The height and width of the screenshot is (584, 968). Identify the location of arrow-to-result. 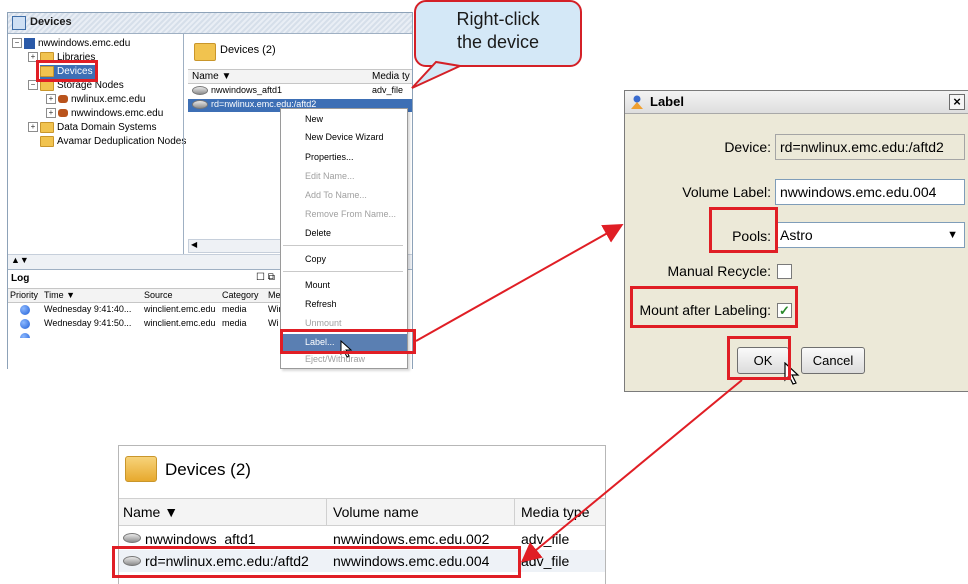
(631, 471).